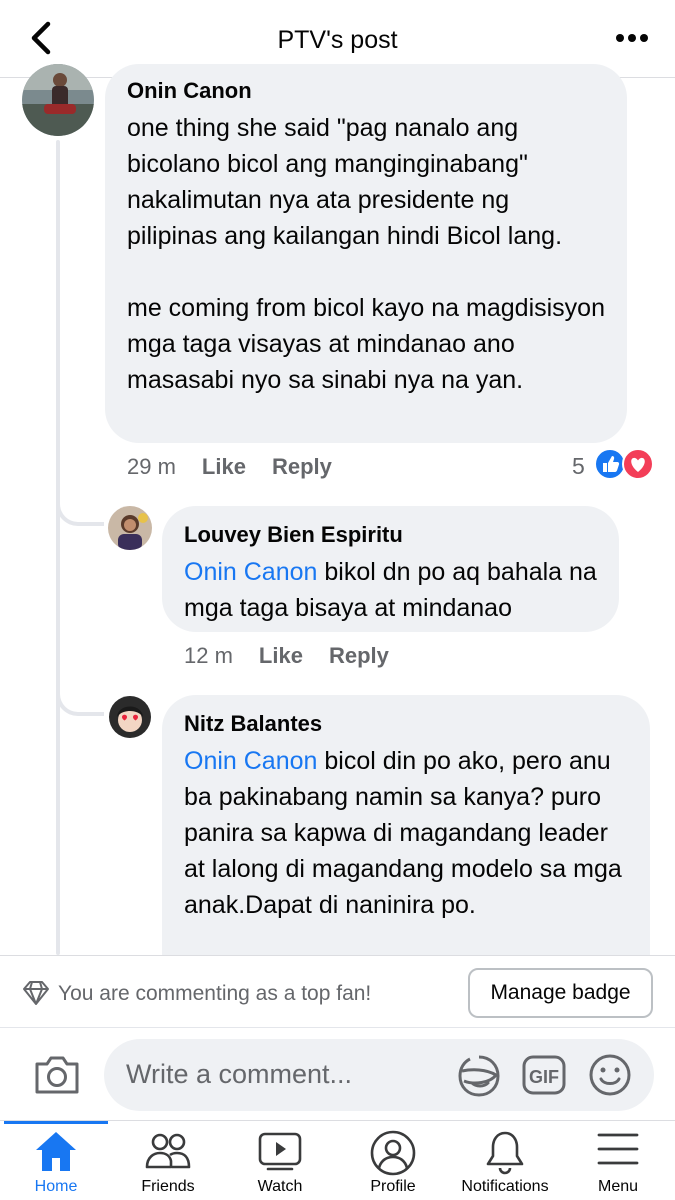 This screenshot has height=1200, width=675. I want to click on top-fan-label: You are commenting as a top fan!, so click(215, 993).